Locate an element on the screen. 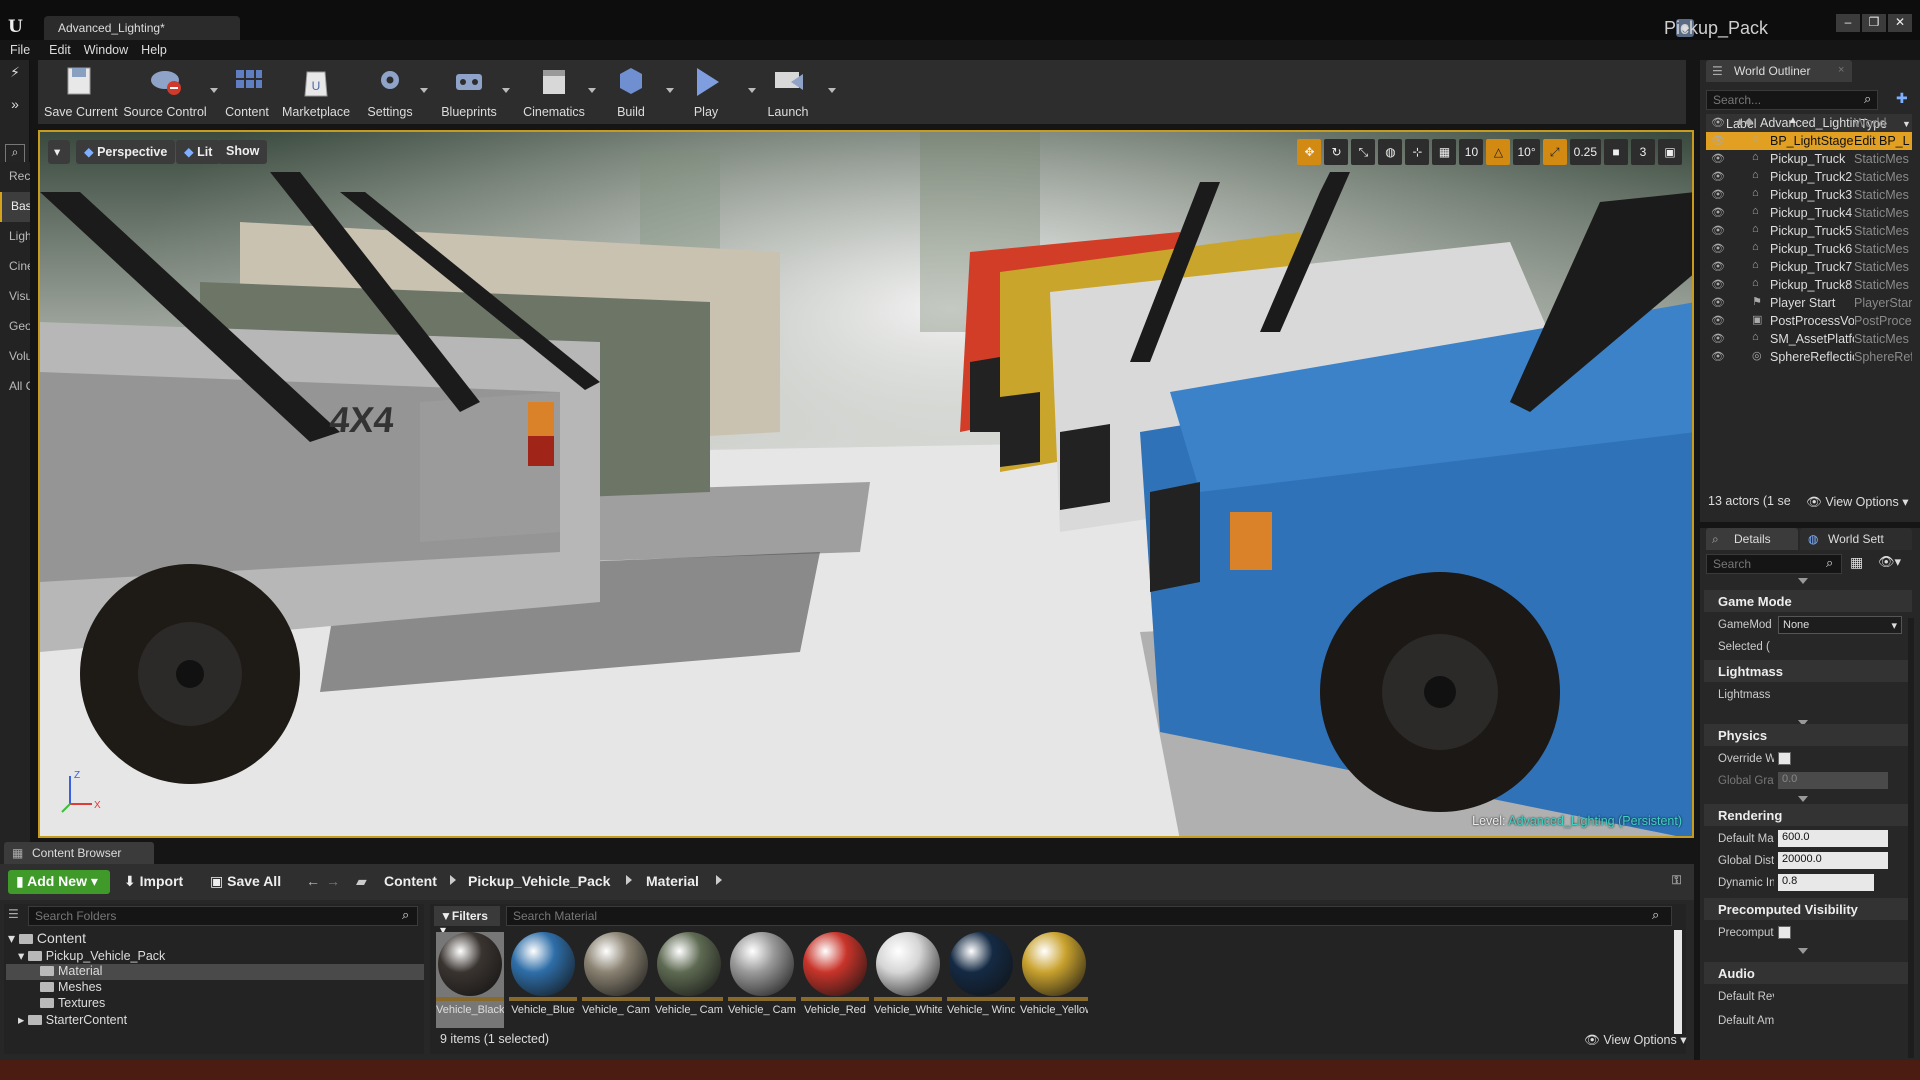 This screenshot has width=1920, height=1080. menu-file: File is located at coordinates (20, 50).